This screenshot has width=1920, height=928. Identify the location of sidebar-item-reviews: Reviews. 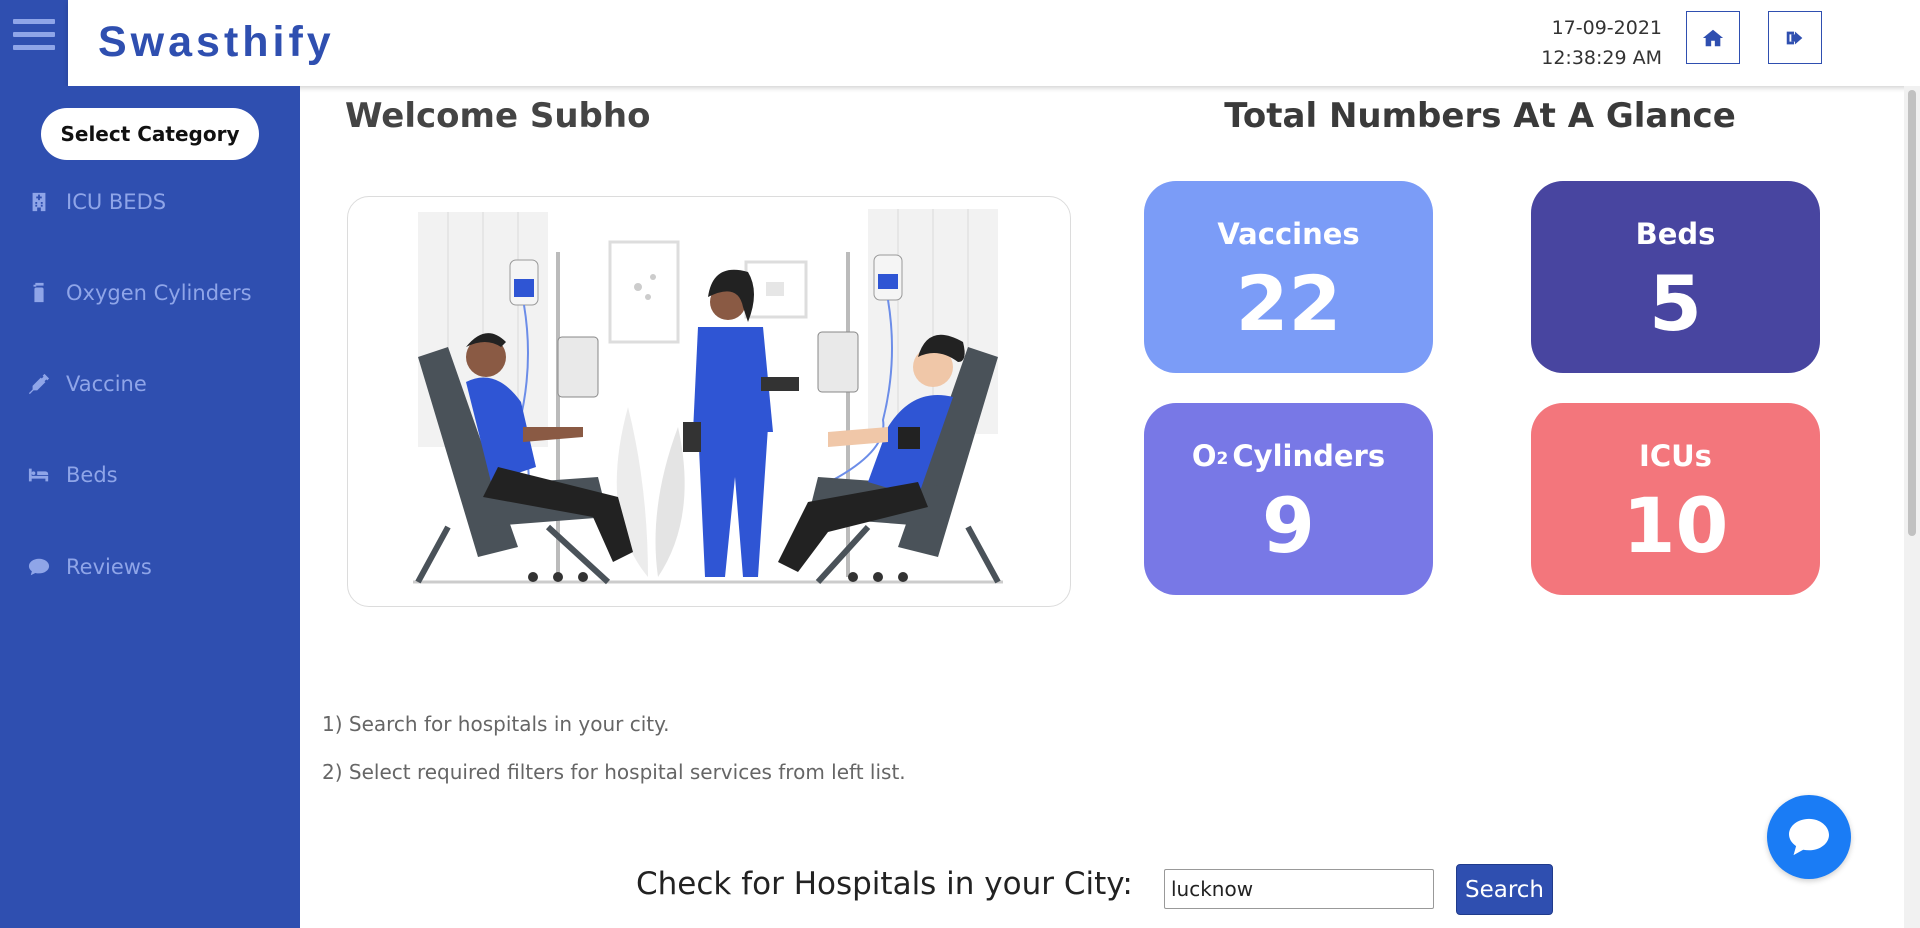
(90, 567).